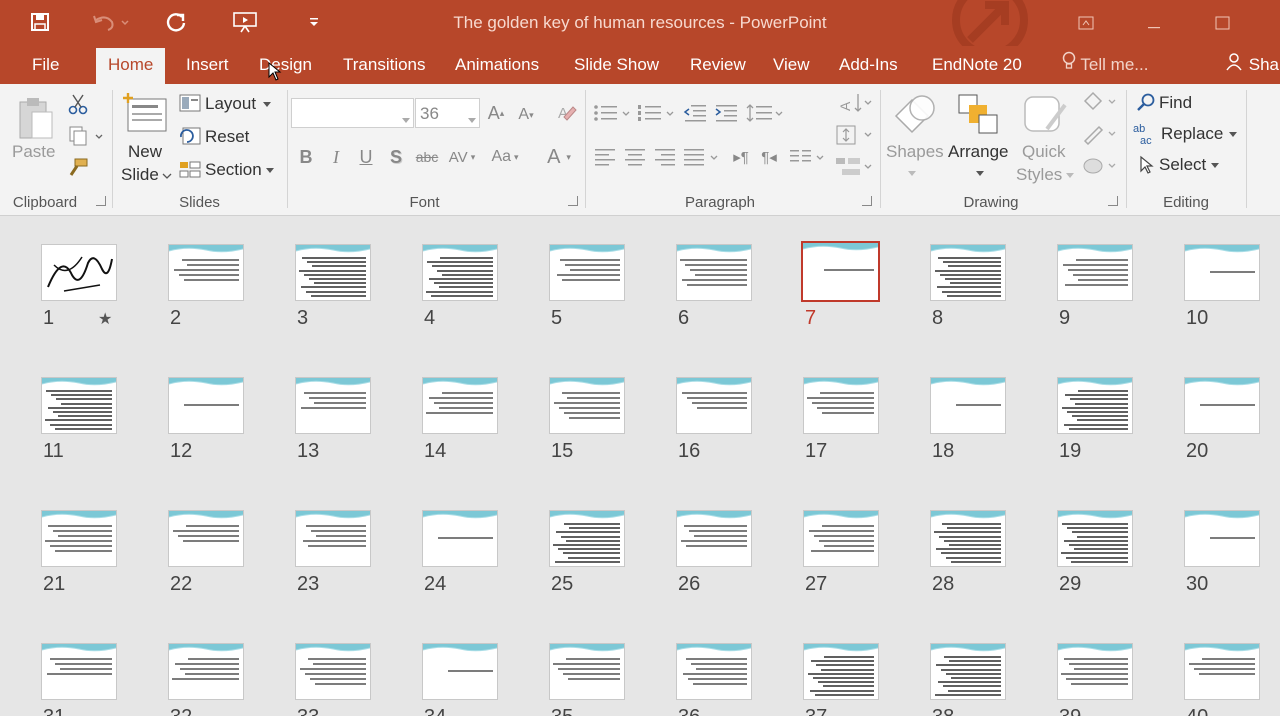 The height and width of the screenshot is (716, 1280). I want to click on copy-icon, so click(86, 136).